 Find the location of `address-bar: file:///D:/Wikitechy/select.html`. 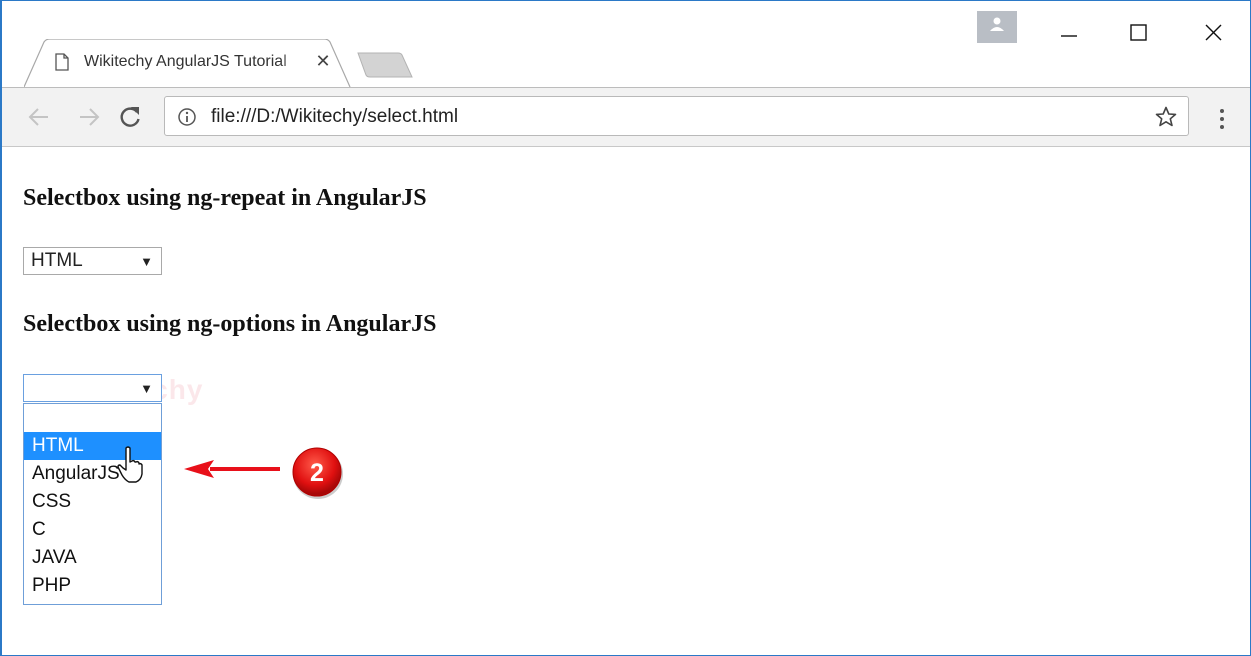

address-bar: file:///D:/Wikitechy/select.html is located at coordinates (676, 116).